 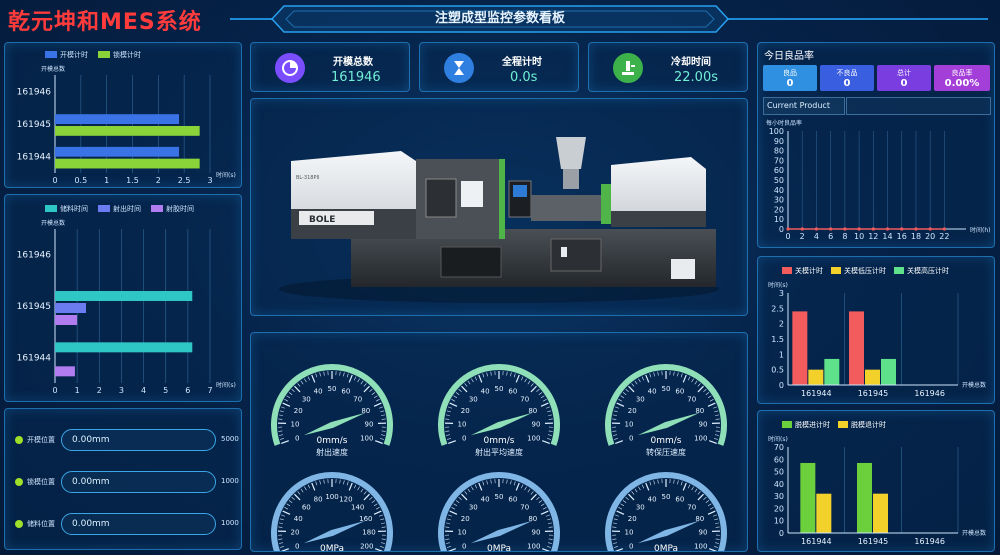 What do you see at coordinates (779, 219) in the screenshot?
I see `y-tick-label: 10` at bounding box center [779, 219].